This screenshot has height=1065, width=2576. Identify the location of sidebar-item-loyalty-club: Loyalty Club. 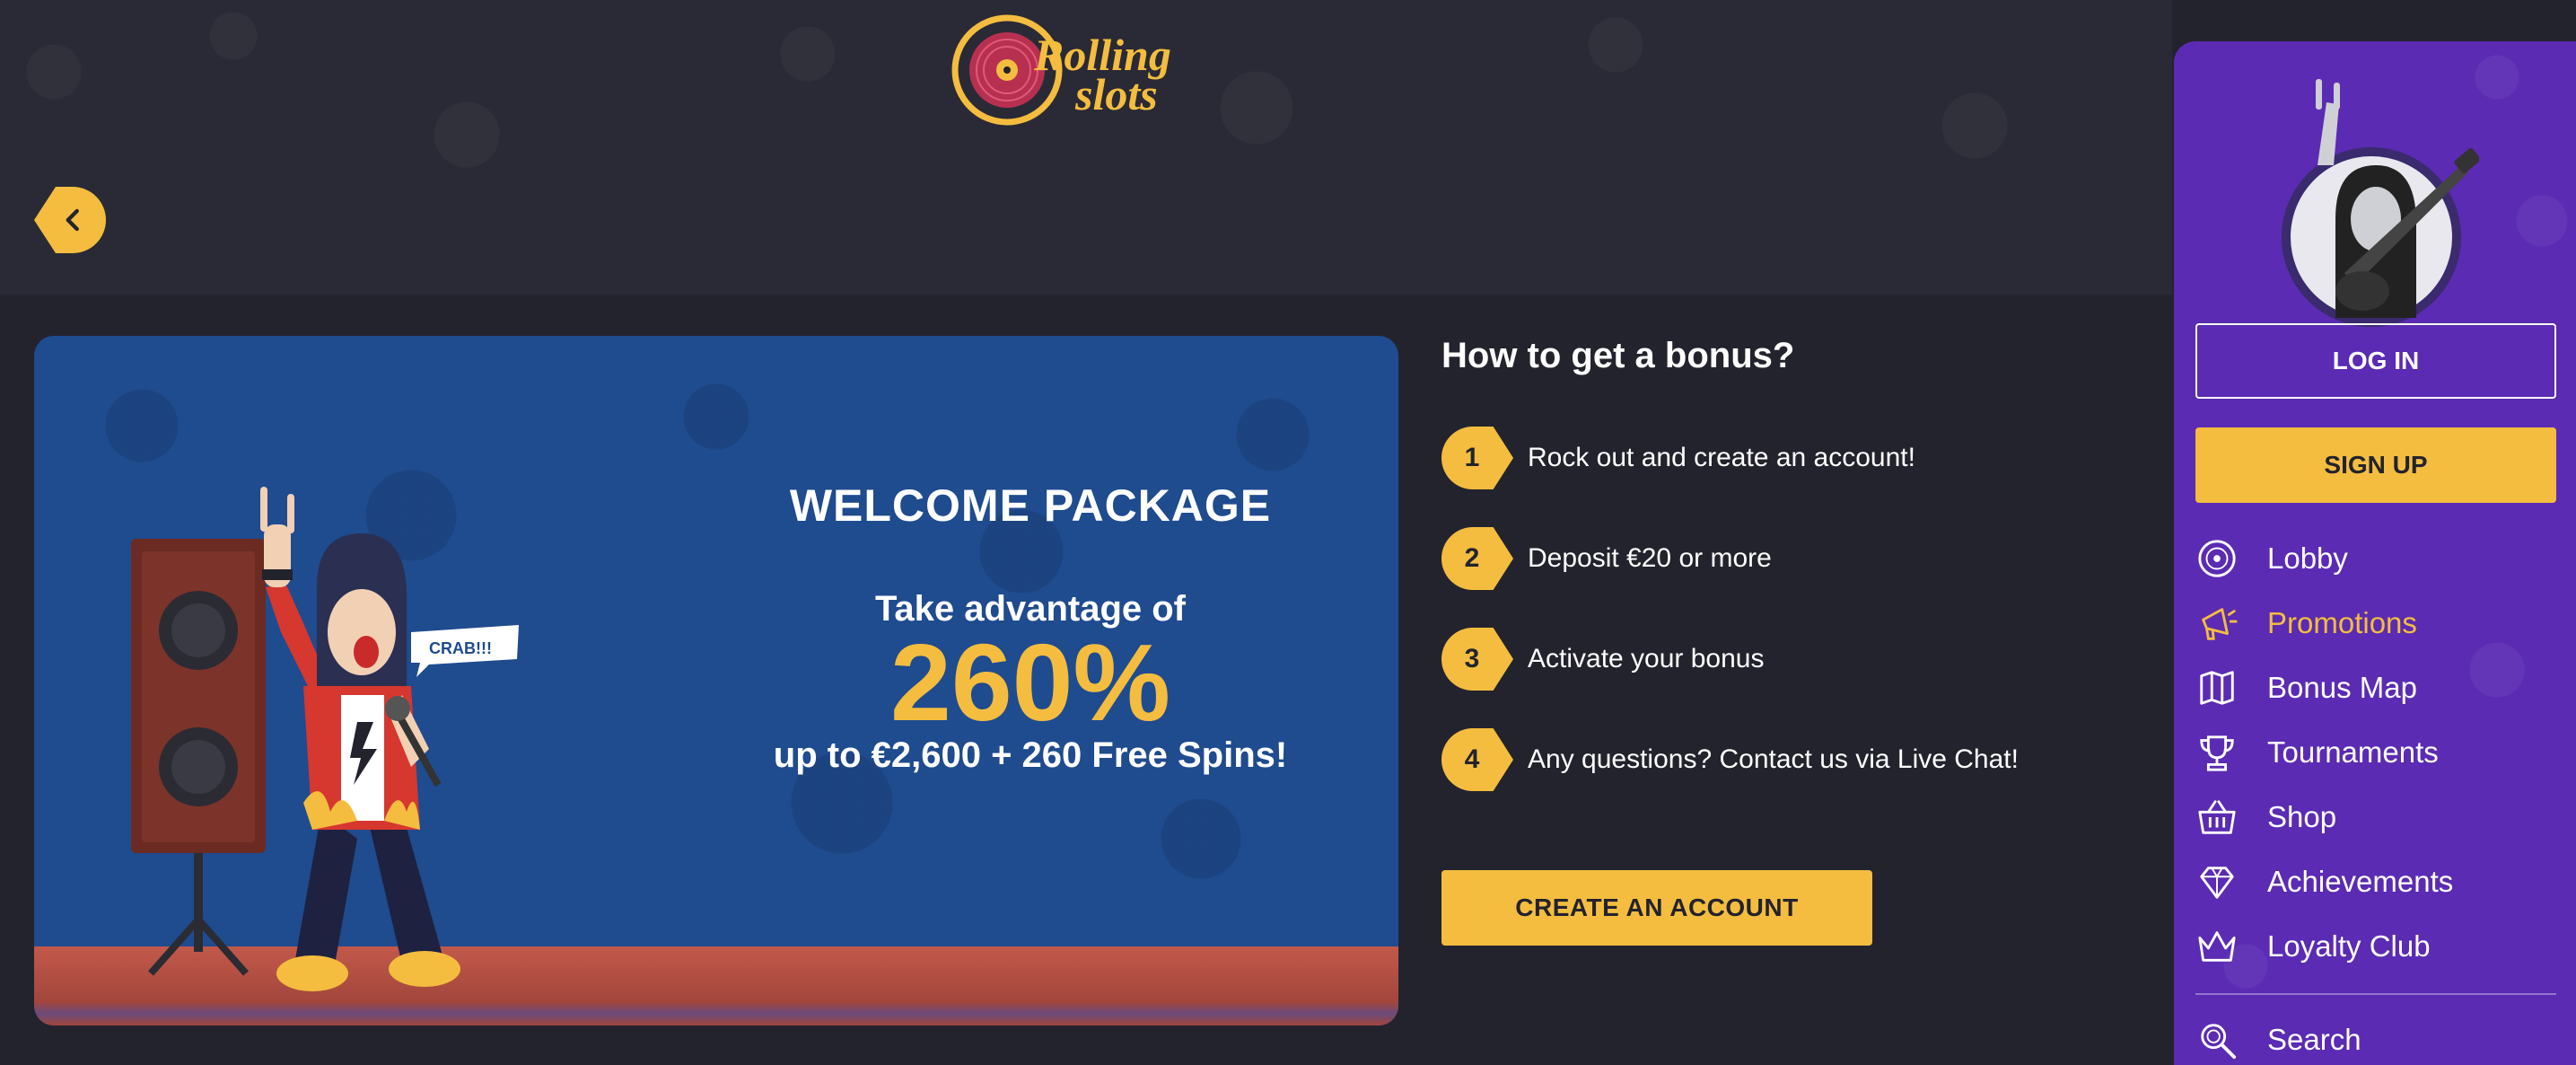
(2375, 946).